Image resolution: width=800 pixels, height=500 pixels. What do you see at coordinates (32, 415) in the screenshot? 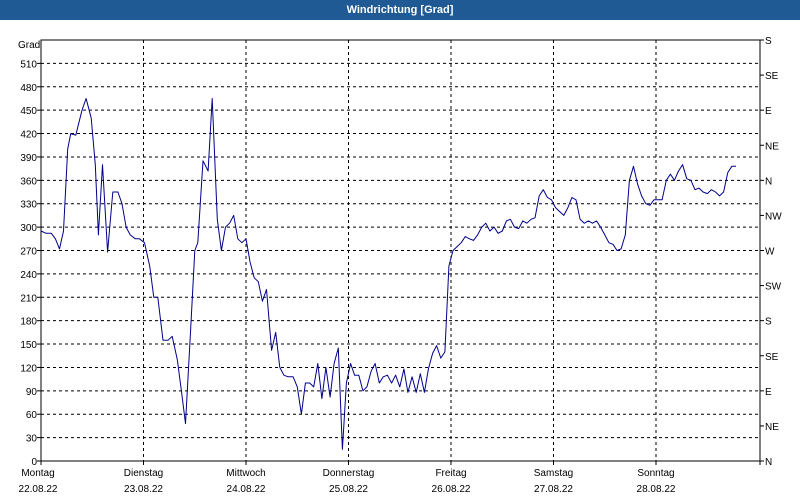
I see `y-tick-label: 60` at bounding box center [32, 415].